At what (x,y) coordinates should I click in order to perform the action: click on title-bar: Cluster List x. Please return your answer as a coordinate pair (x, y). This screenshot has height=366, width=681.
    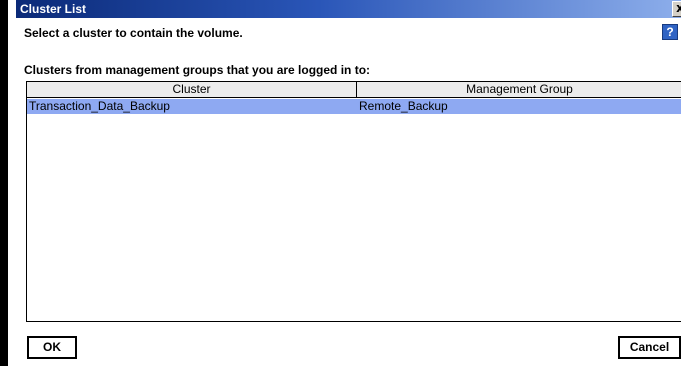
    Looking at the image, I should click on (348, 9).